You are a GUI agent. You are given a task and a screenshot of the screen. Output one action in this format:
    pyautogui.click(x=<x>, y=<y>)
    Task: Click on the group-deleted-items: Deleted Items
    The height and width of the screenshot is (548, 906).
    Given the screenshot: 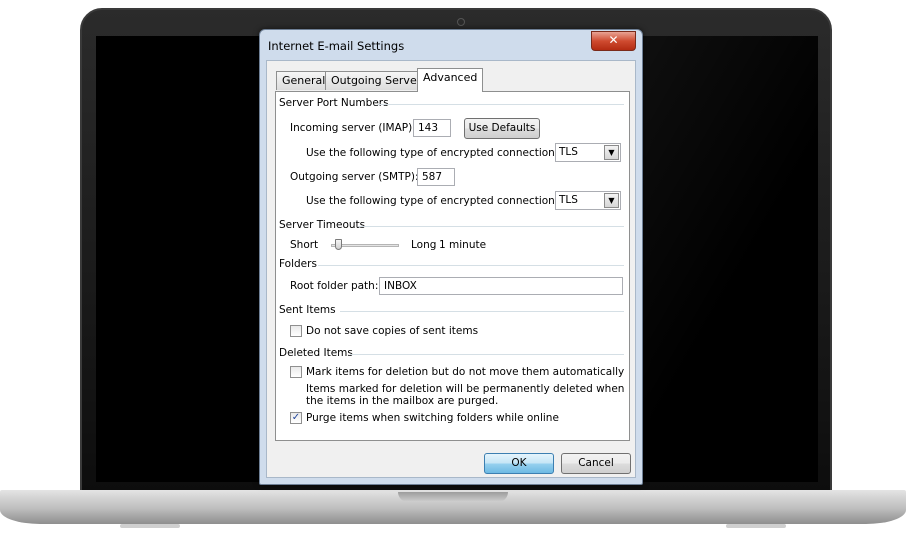 What is the action you would take?
    pyautogui.click(x=316, y=353)
    